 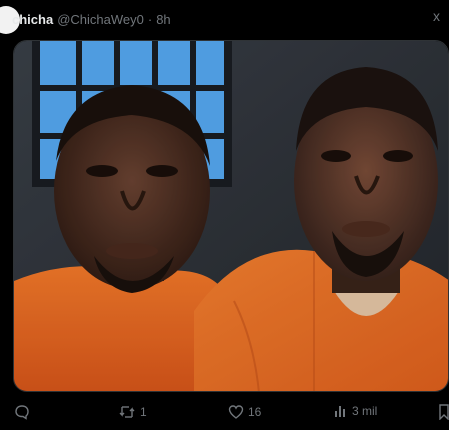 I want to click on tweet-header: chicha @ChichaWey0 · 8h, so click(x=91, y=19).